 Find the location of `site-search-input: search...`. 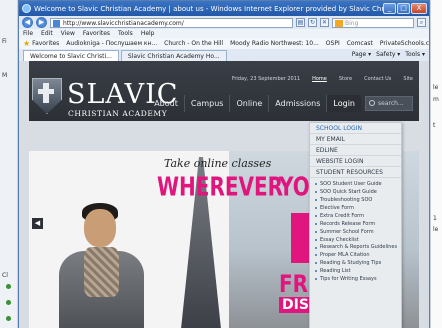

site-search-input: search... is located at coordinates (389, 103).